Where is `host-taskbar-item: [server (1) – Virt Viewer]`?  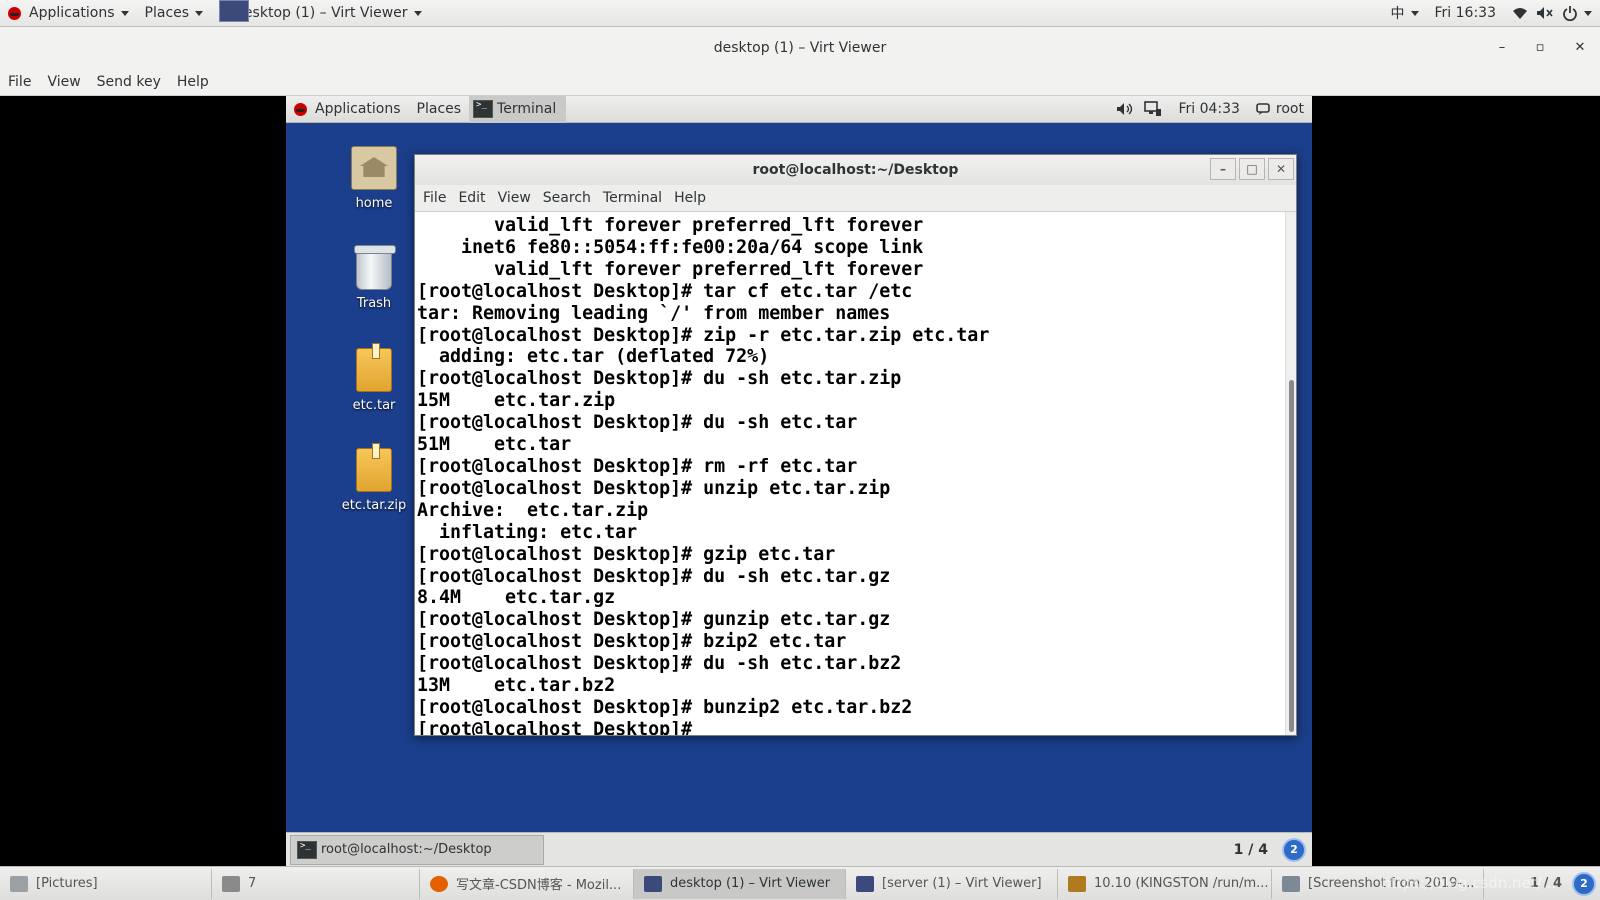 host-taskbar-item: [server (1) – Virt Viewer] is located at coordinates (952, 883).